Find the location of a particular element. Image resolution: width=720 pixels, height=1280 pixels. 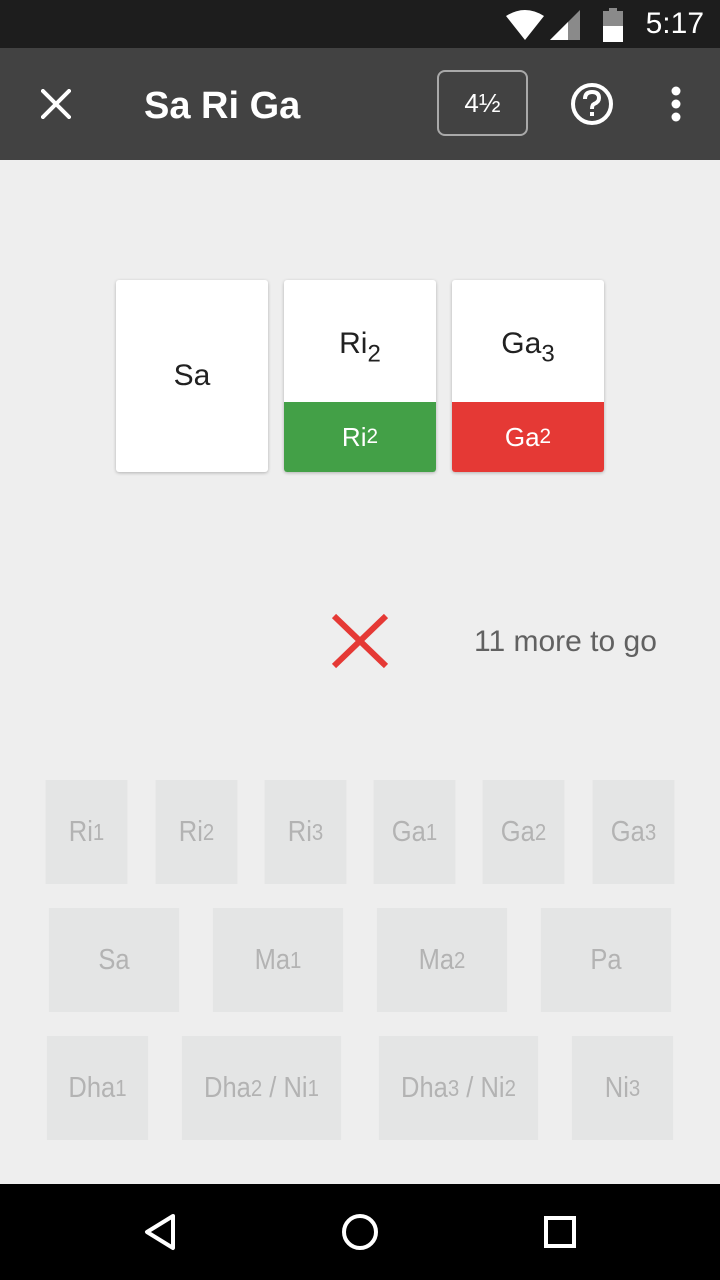

key-sa: Sa is located at coordinates (114, 960).